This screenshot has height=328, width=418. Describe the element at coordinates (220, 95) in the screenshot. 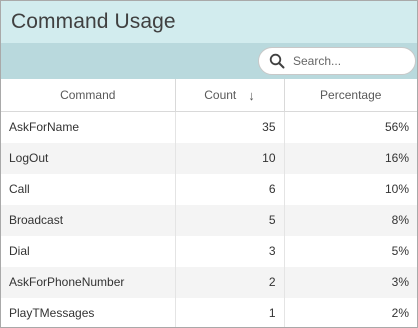

I see `column-header-label: Count` at that location.